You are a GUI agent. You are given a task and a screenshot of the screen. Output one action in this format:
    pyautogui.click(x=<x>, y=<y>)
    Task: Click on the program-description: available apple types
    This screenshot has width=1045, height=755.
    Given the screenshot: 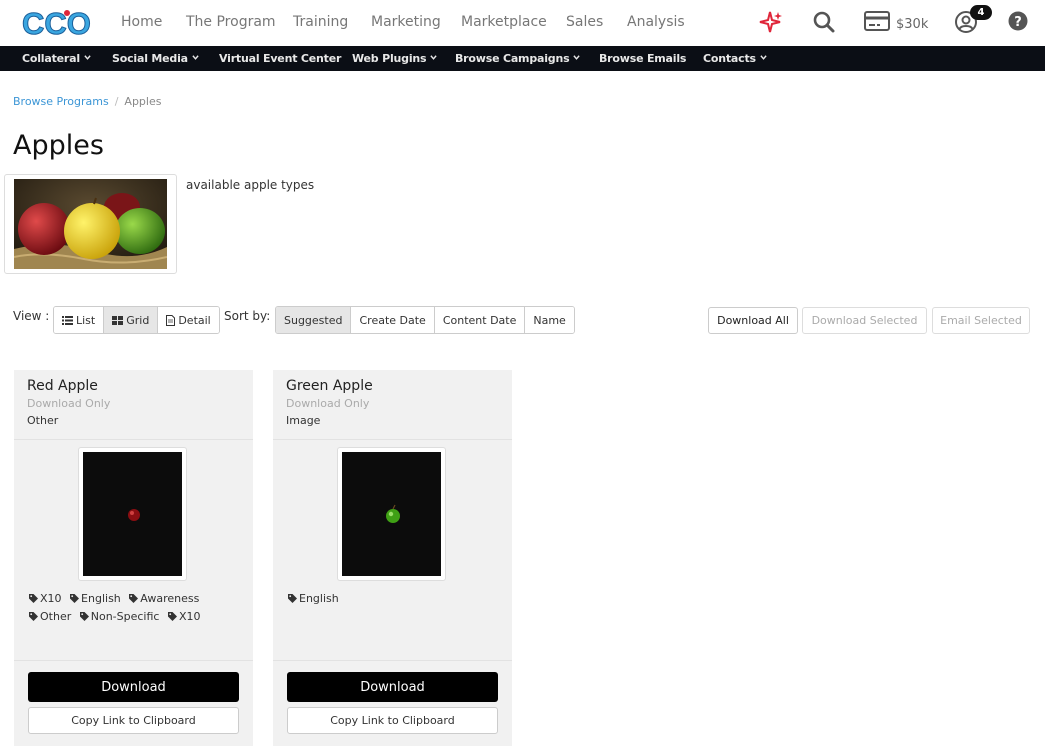 What is the action you would take?
    pyautogui.click(x=250, y=185)
    